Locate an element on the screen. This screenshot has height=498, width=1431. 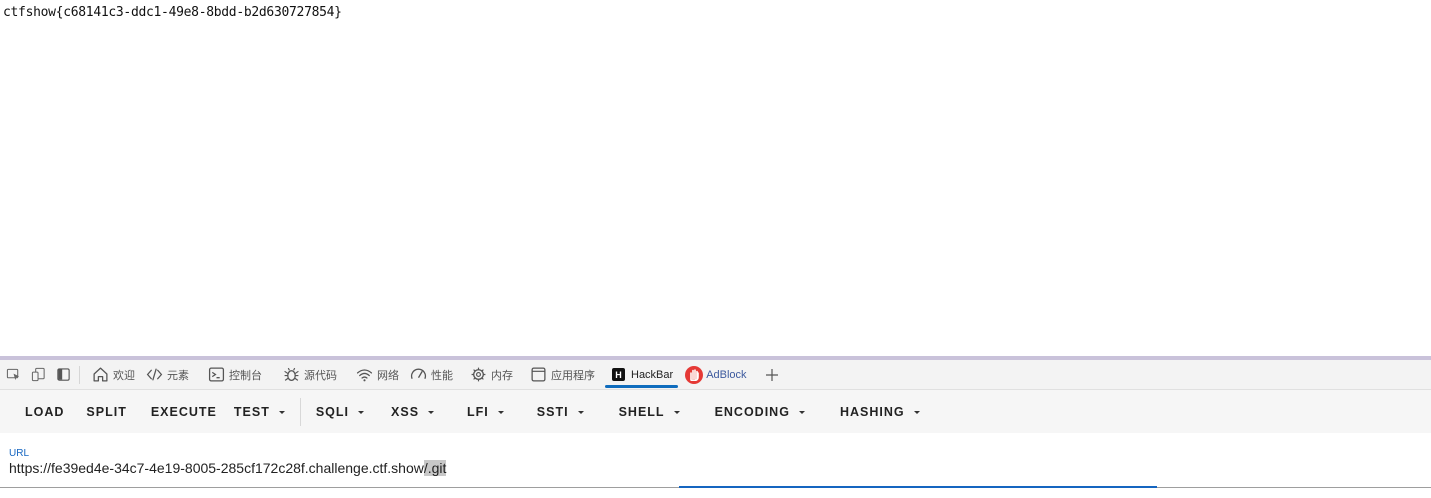
tab-elements: 元素 is located at coordinates (167, 374).